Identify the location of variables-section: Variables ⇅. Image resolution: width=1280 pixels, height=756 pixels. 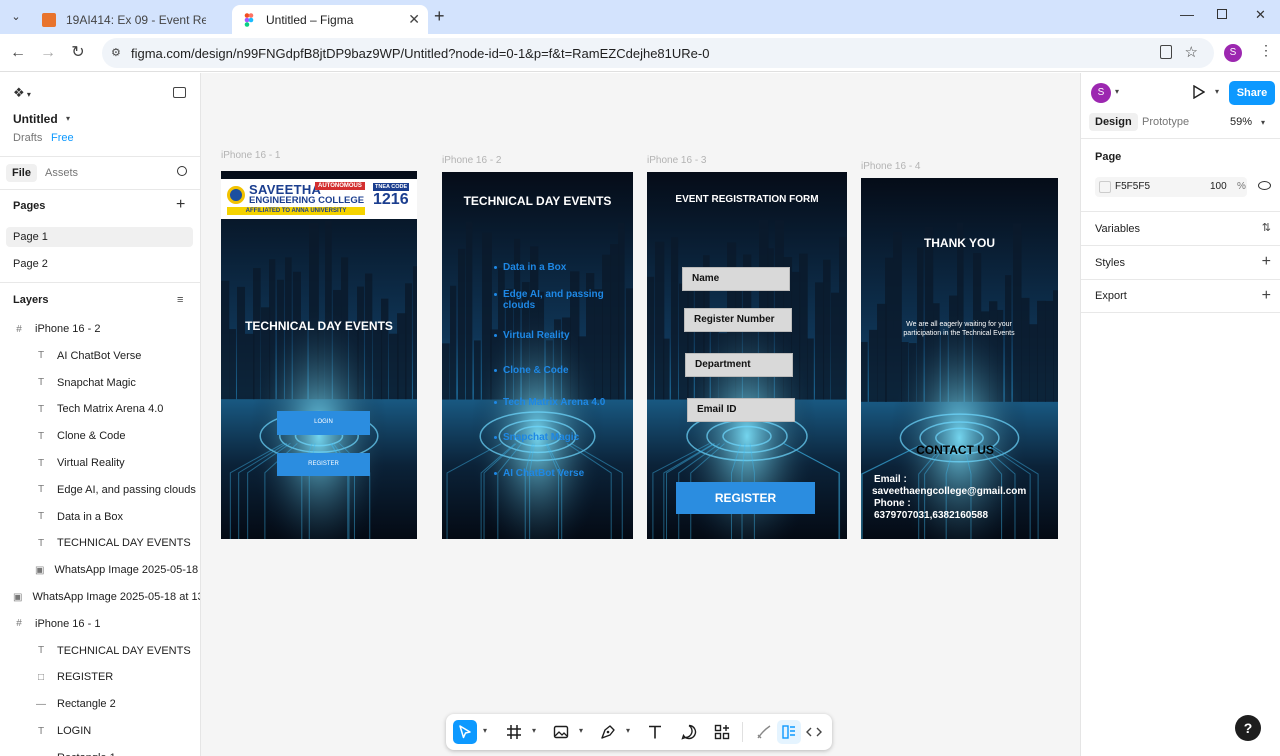
(1180, 228).